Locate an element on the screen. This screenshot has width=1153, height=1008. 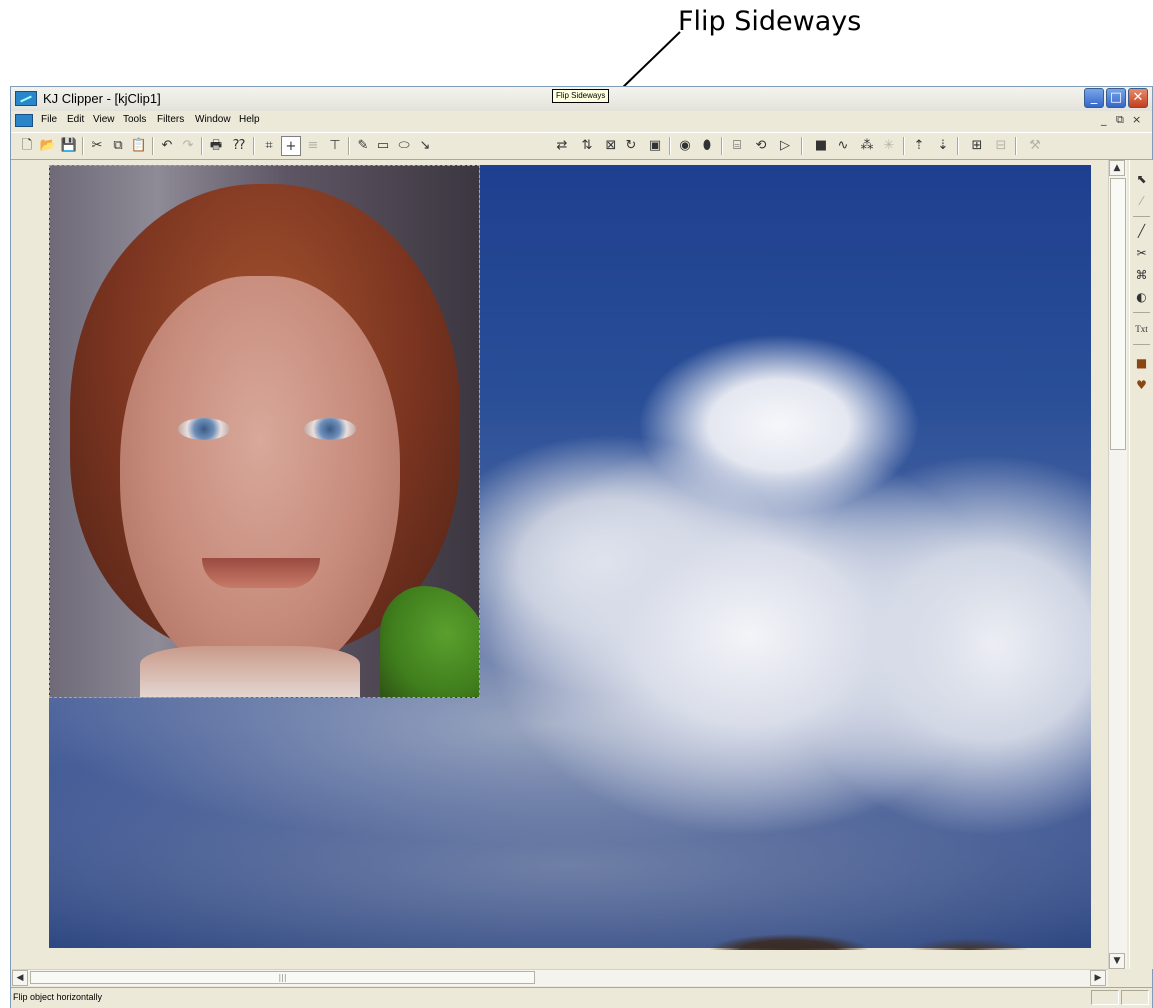
anchor-icon: ⊤ is located at coordinates (335, 146).